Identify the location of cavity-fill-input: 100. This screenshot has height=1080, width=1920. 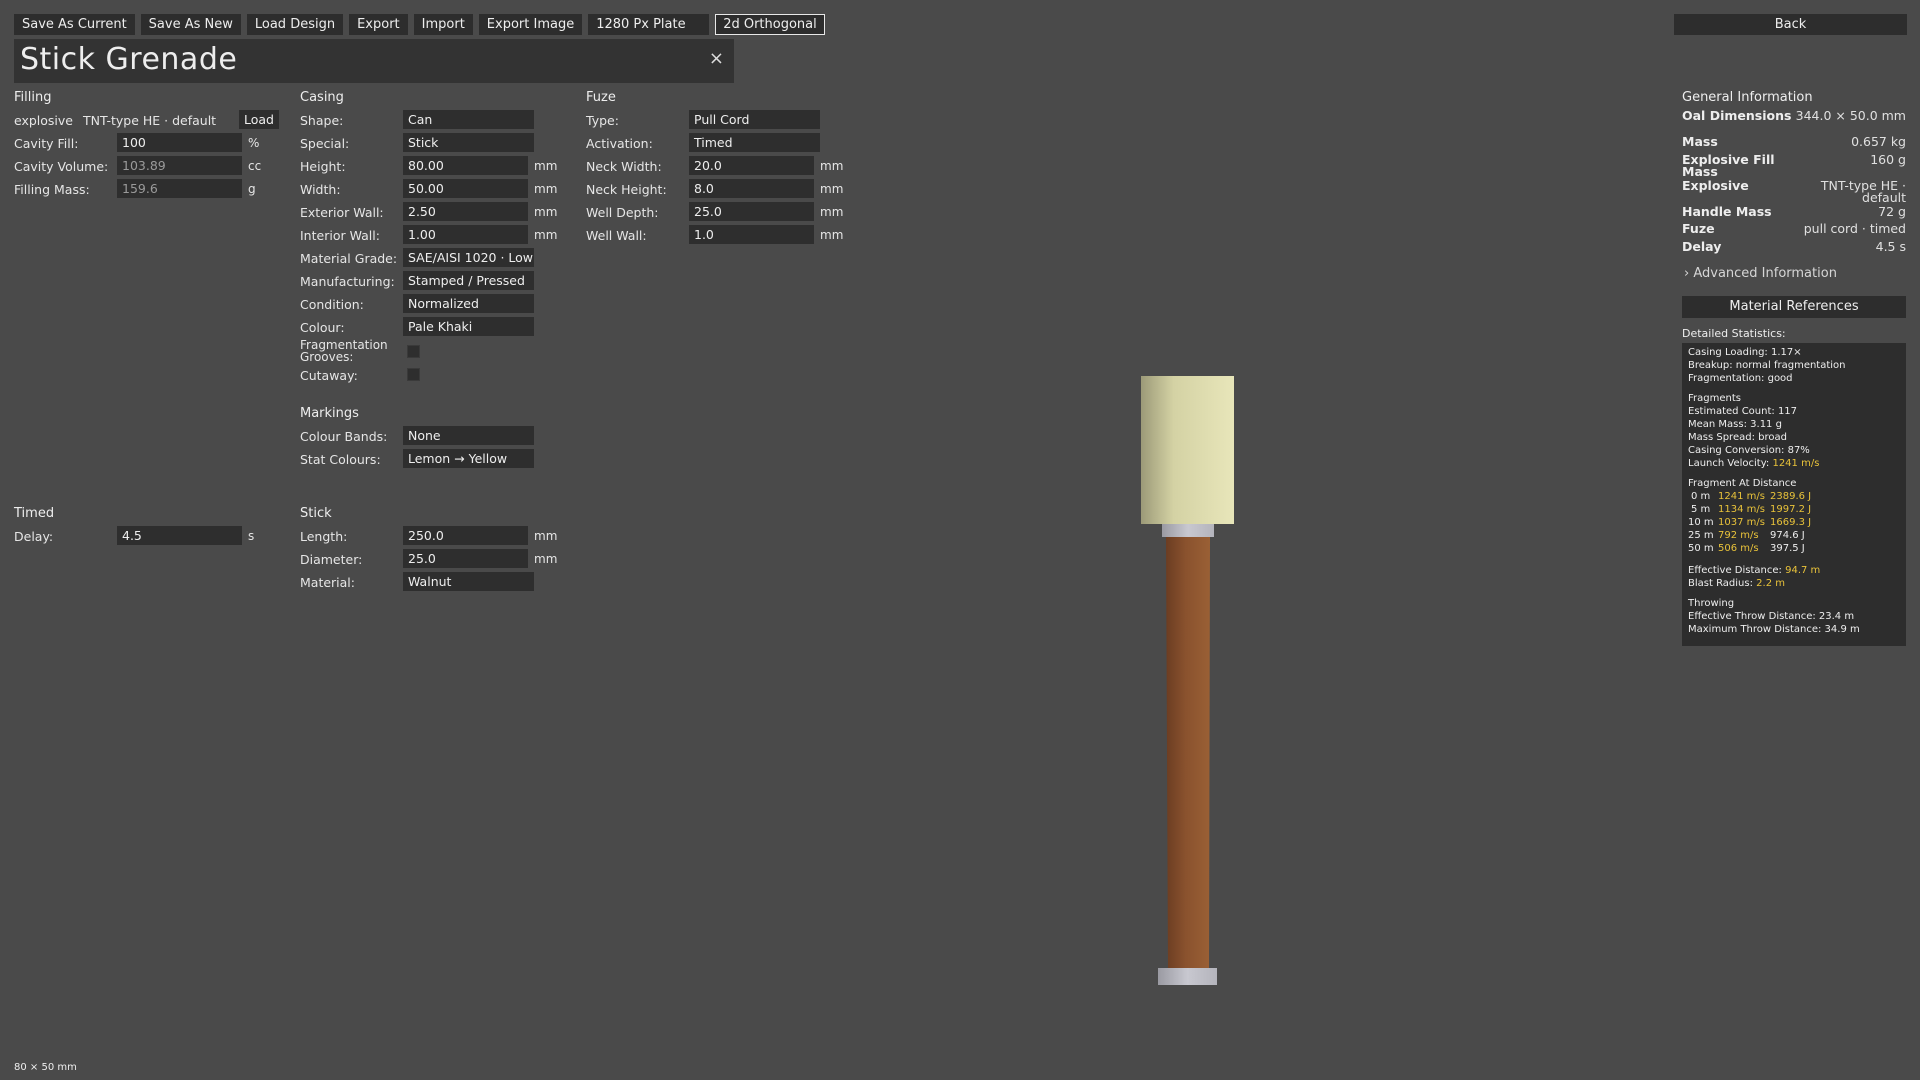
(179, 142).